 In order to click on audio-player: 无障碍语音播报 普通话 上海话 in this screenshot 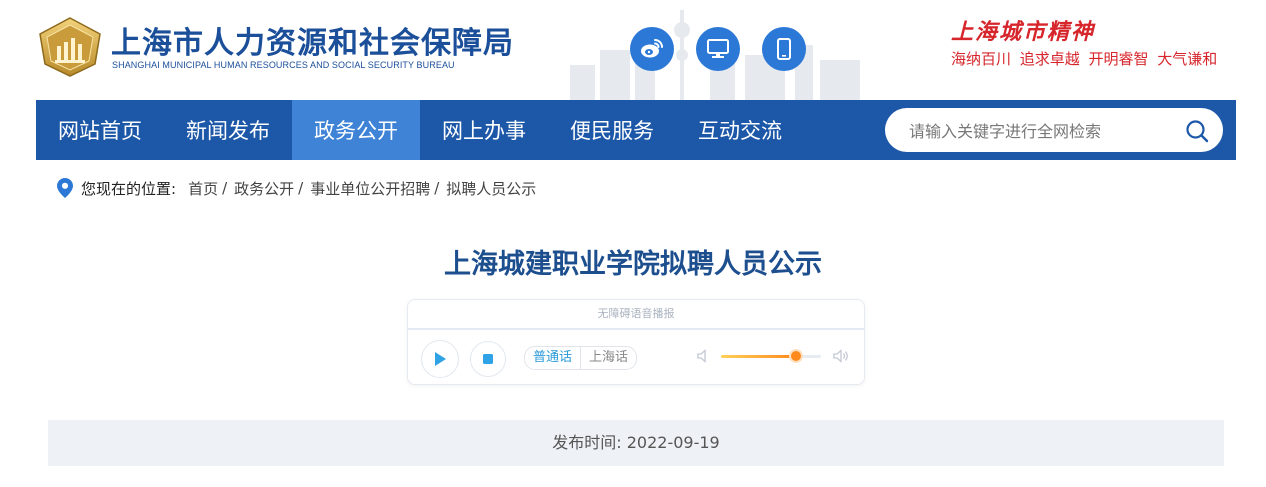, I will do `click(636, 342)`.